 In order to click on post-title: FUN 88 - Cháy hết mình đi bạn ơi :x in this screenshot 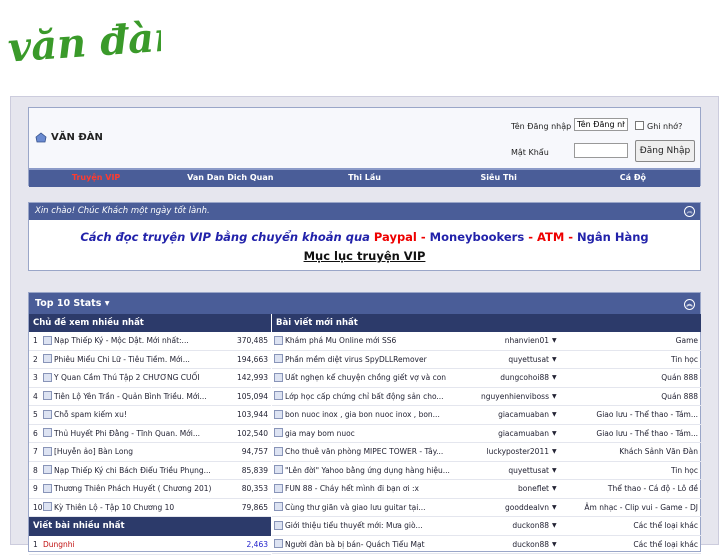, I will do `click(352, 488)`.